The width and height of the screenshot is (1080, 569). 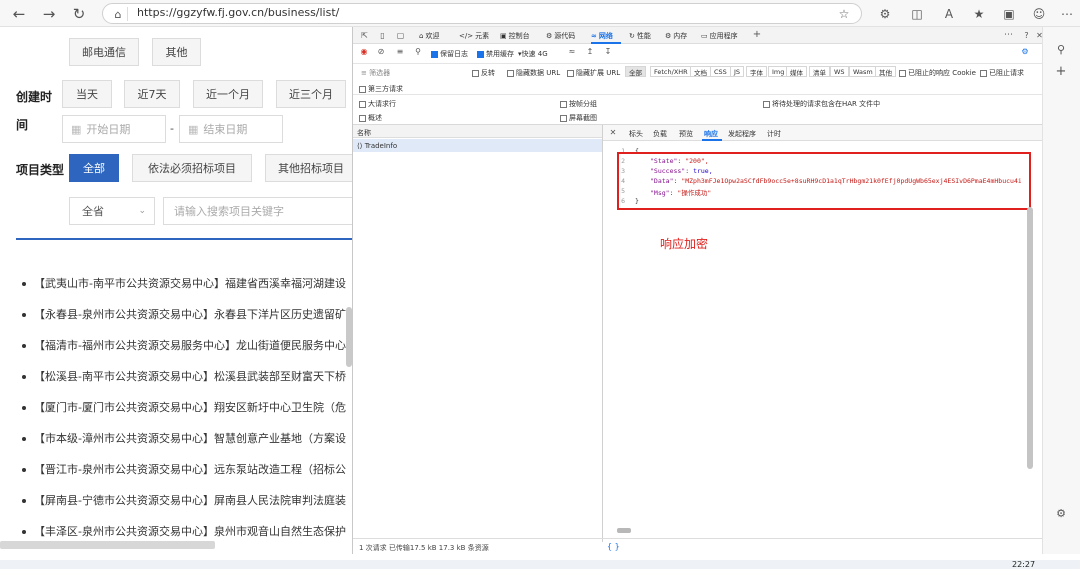 I want to click on time-7days-button: 近7天, so click(x=152, y=94).